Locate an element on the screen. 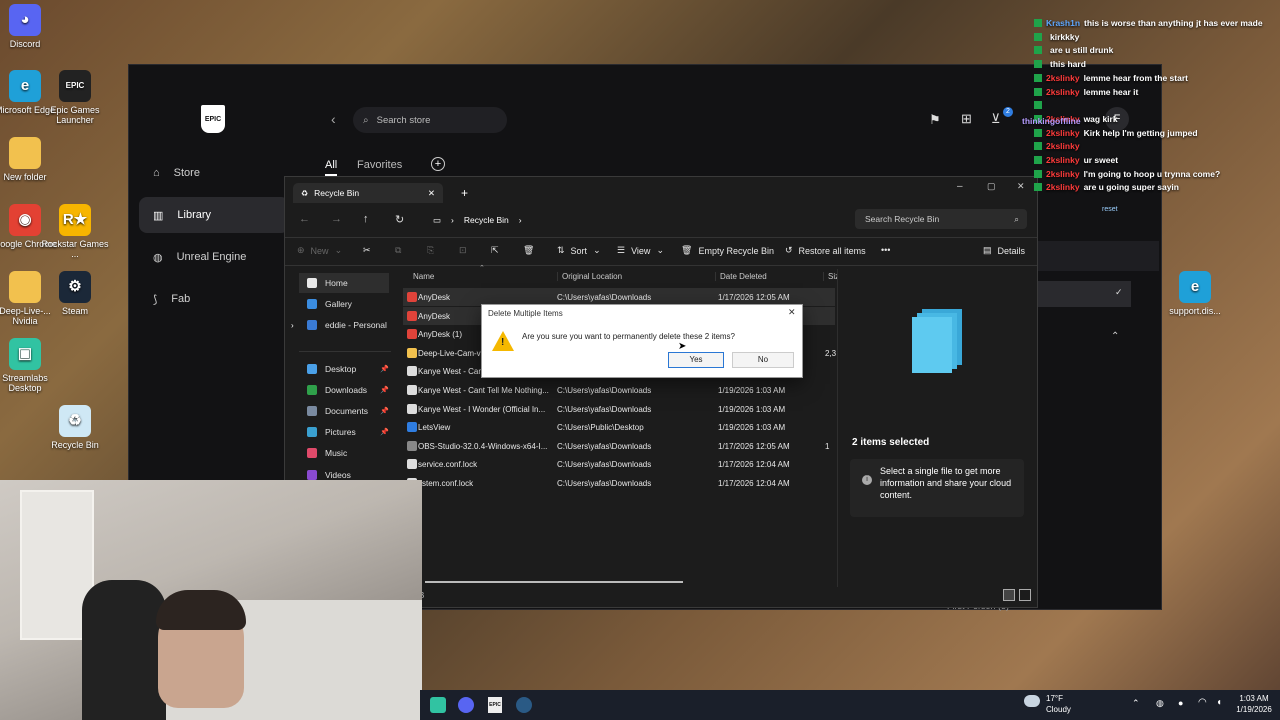  sidebar-item-fab: ⟆ Fab is located at coordinates (214, 299).